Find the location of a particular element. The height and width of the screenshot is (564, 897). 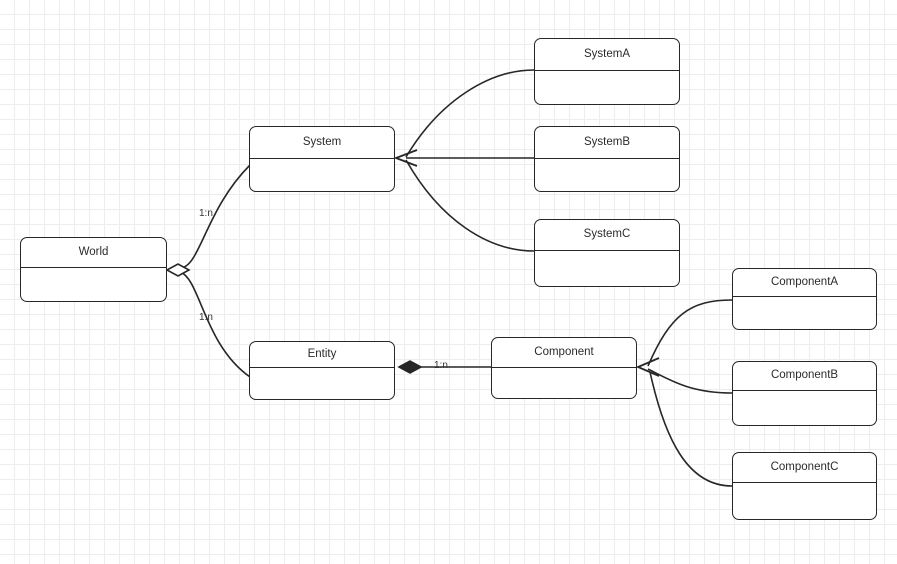

edge-componentA-component is located at coordinates (690, 333).